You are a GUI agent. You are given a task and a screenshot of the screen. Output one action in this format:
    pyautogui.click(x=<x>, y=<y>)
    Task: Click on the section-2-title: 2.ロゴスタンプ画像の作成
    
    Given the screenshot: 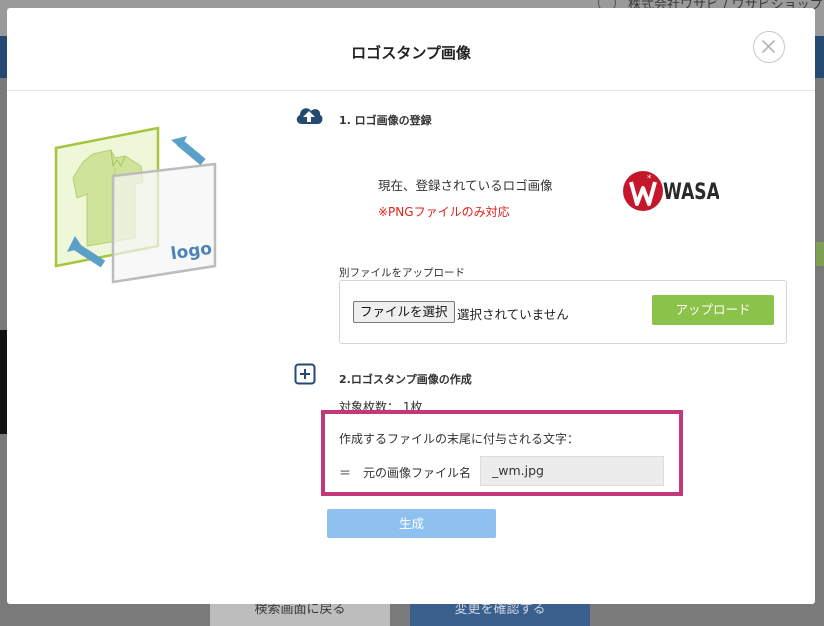 What is the action you would take?
    pyautogui.click(x=405, y=379)
    